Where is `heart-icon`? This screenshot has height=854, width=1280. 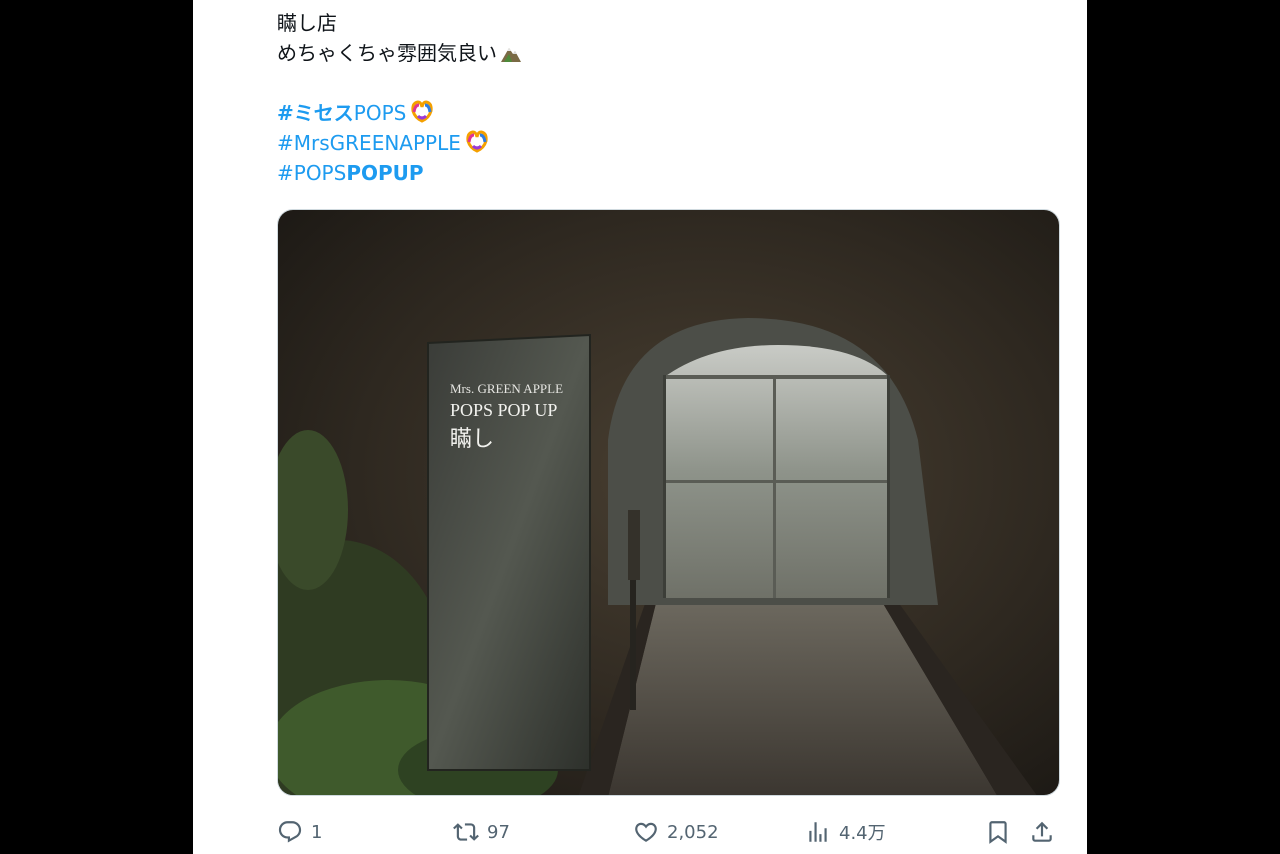
heart-icon is located at coordinates (646, 832).